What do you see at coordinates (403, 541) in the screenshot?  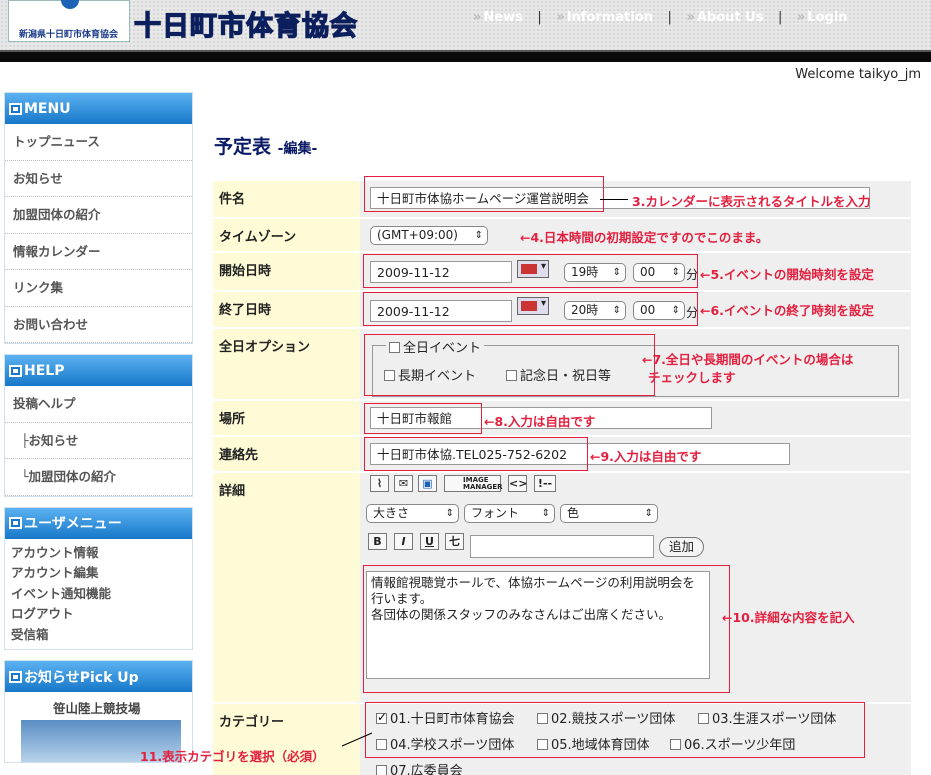 I see `italic-button: I` at bounding box center [403, 541].